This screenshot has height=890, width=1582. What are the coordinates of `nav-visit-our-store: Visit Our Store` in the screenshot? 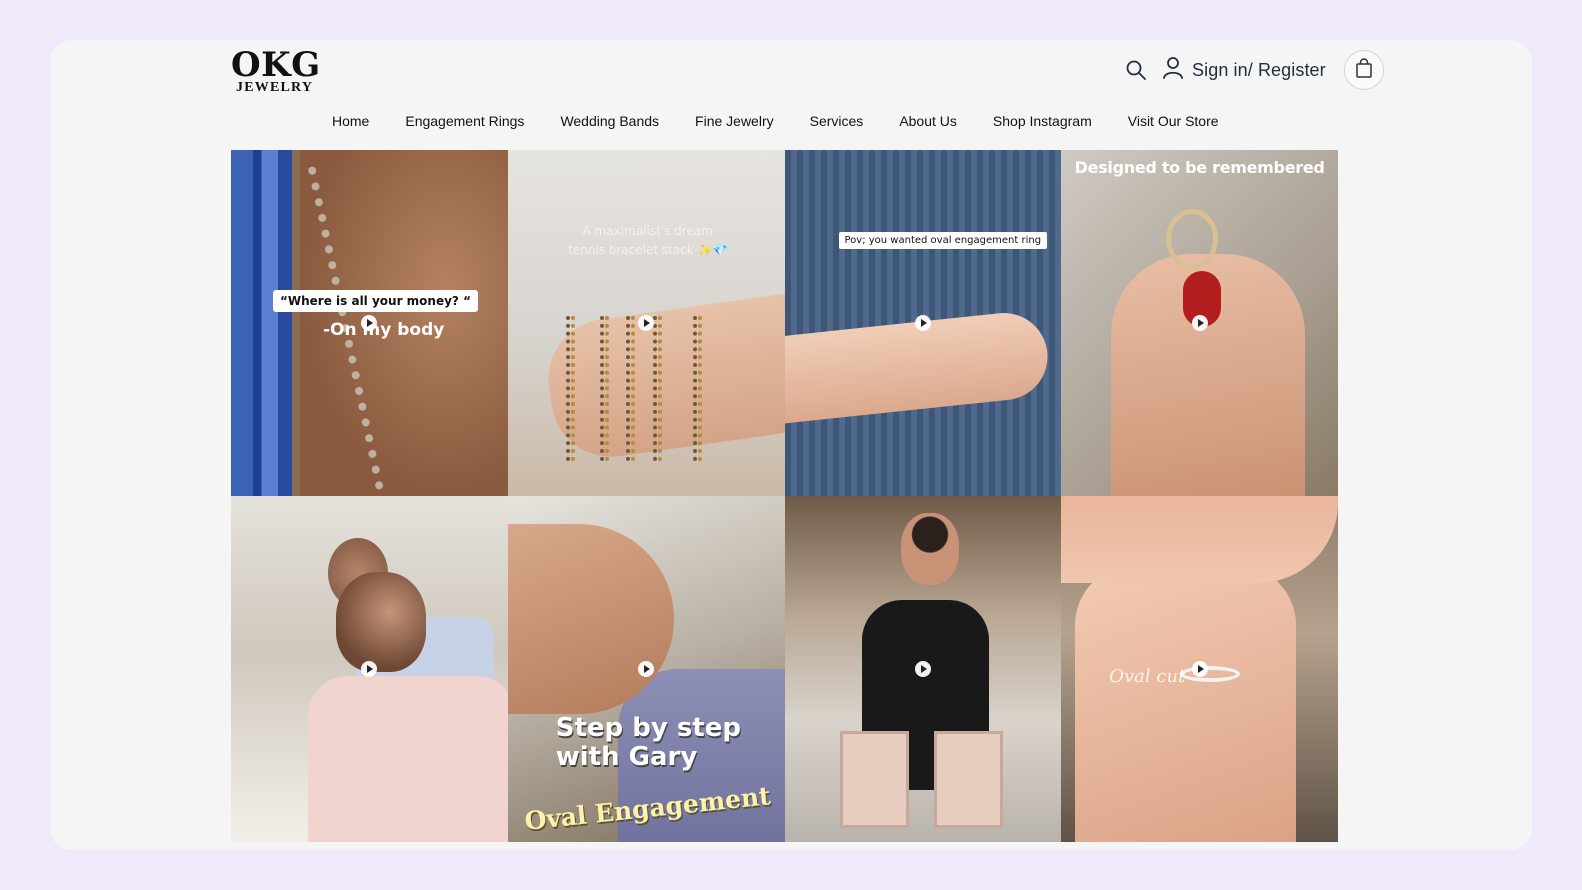 It's located at (1173, 121).